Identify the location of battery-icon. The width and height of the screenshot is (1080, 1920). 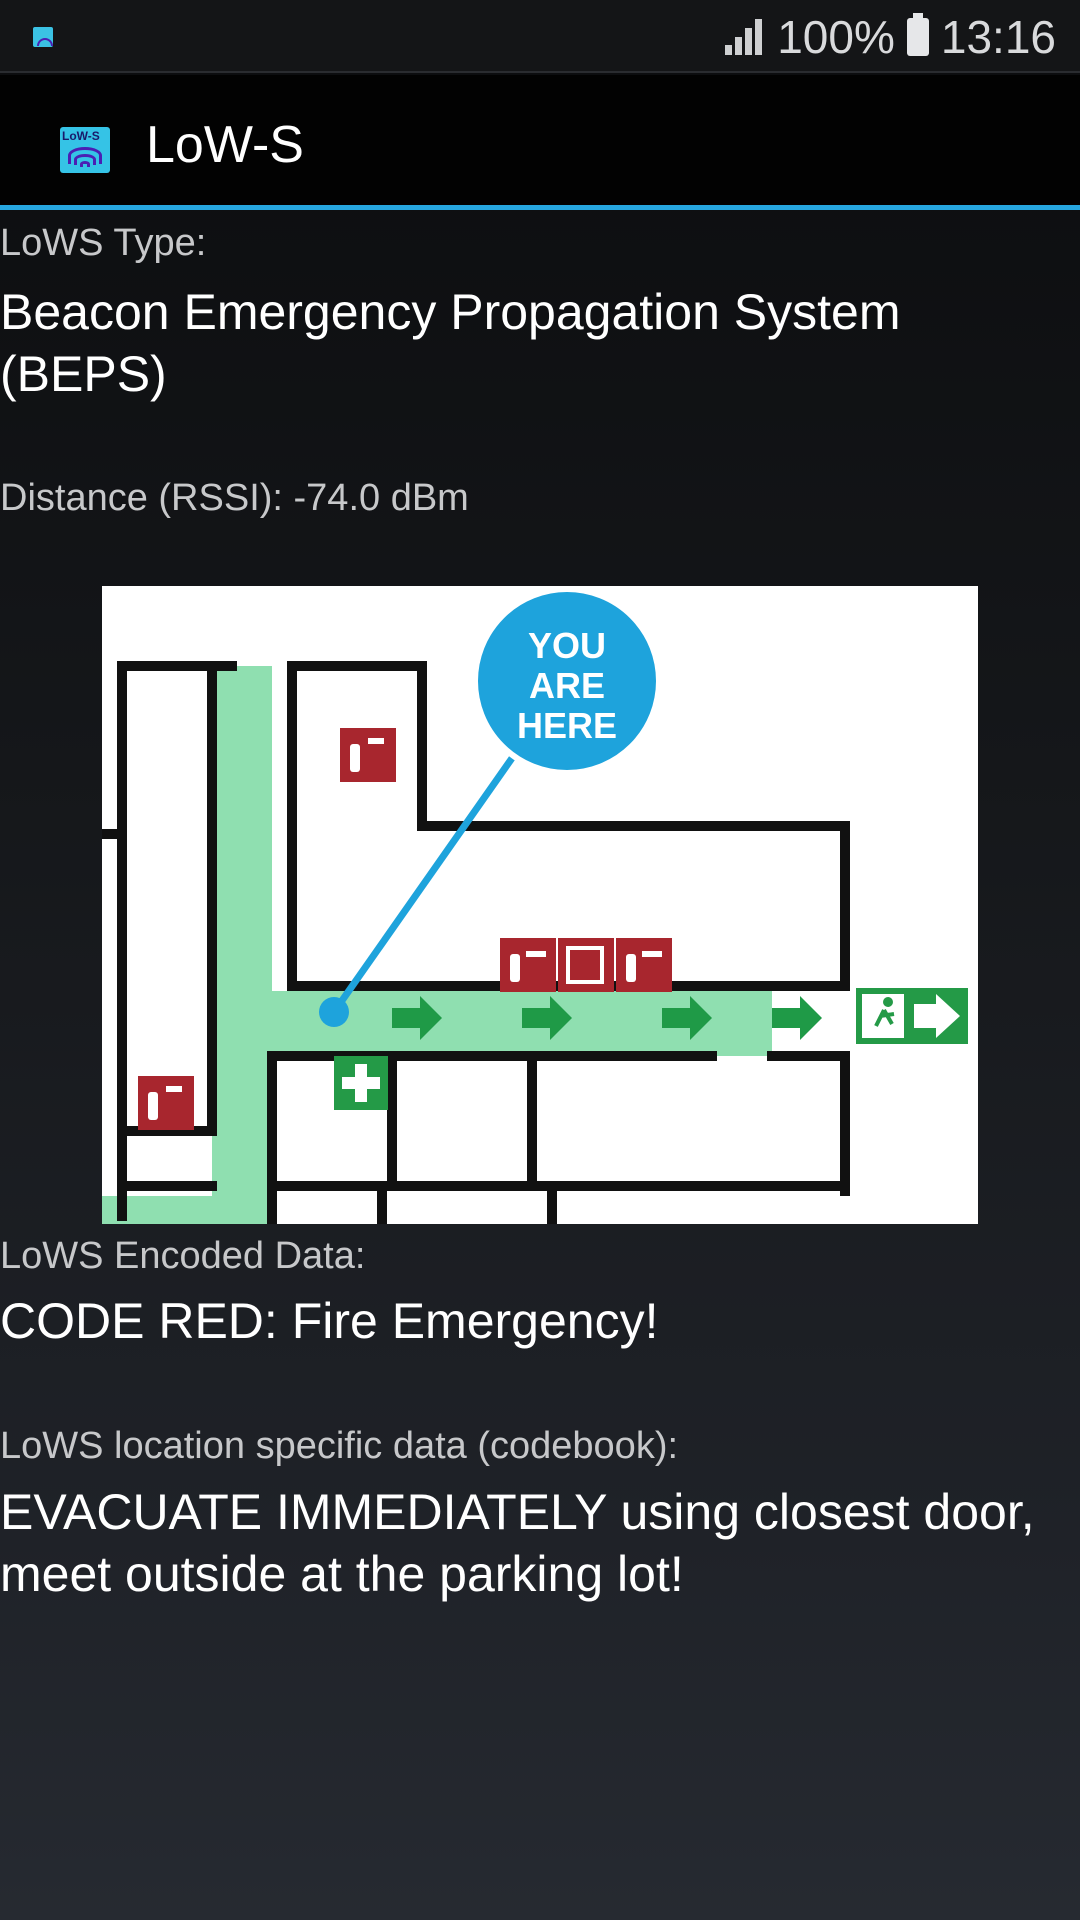
(917, 34).